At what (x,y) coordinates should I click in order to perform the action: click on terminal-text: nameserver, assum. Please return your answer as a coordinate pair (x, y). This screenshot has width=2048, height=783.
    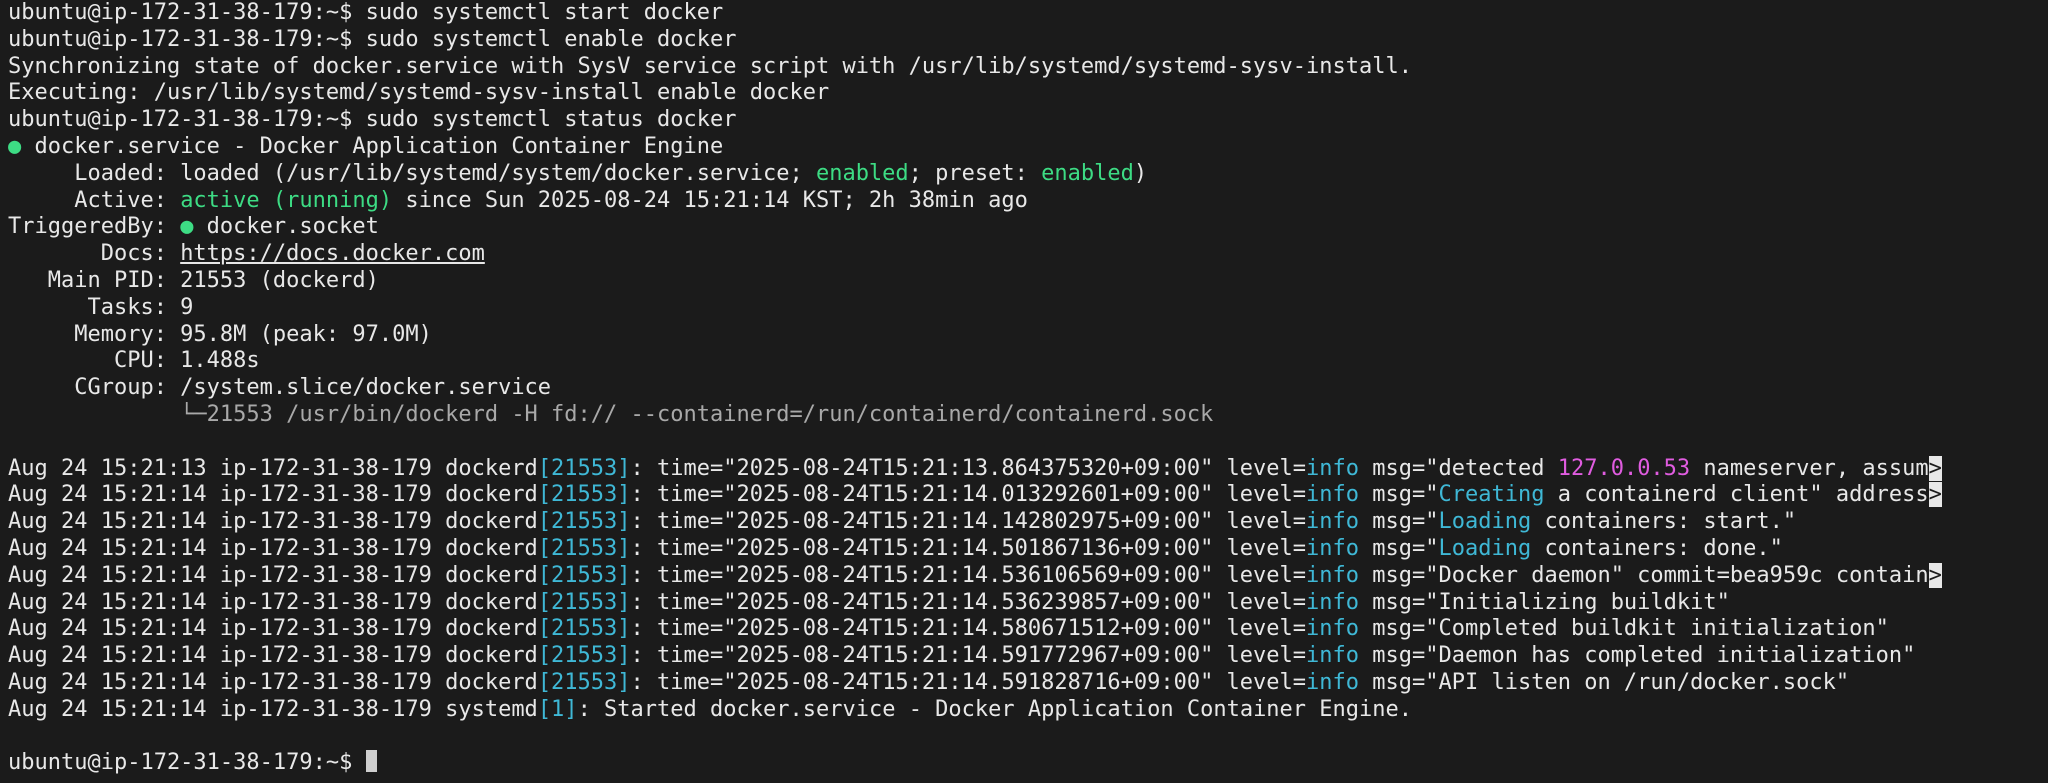
    Looking at the image, I should click on (1809, 468).